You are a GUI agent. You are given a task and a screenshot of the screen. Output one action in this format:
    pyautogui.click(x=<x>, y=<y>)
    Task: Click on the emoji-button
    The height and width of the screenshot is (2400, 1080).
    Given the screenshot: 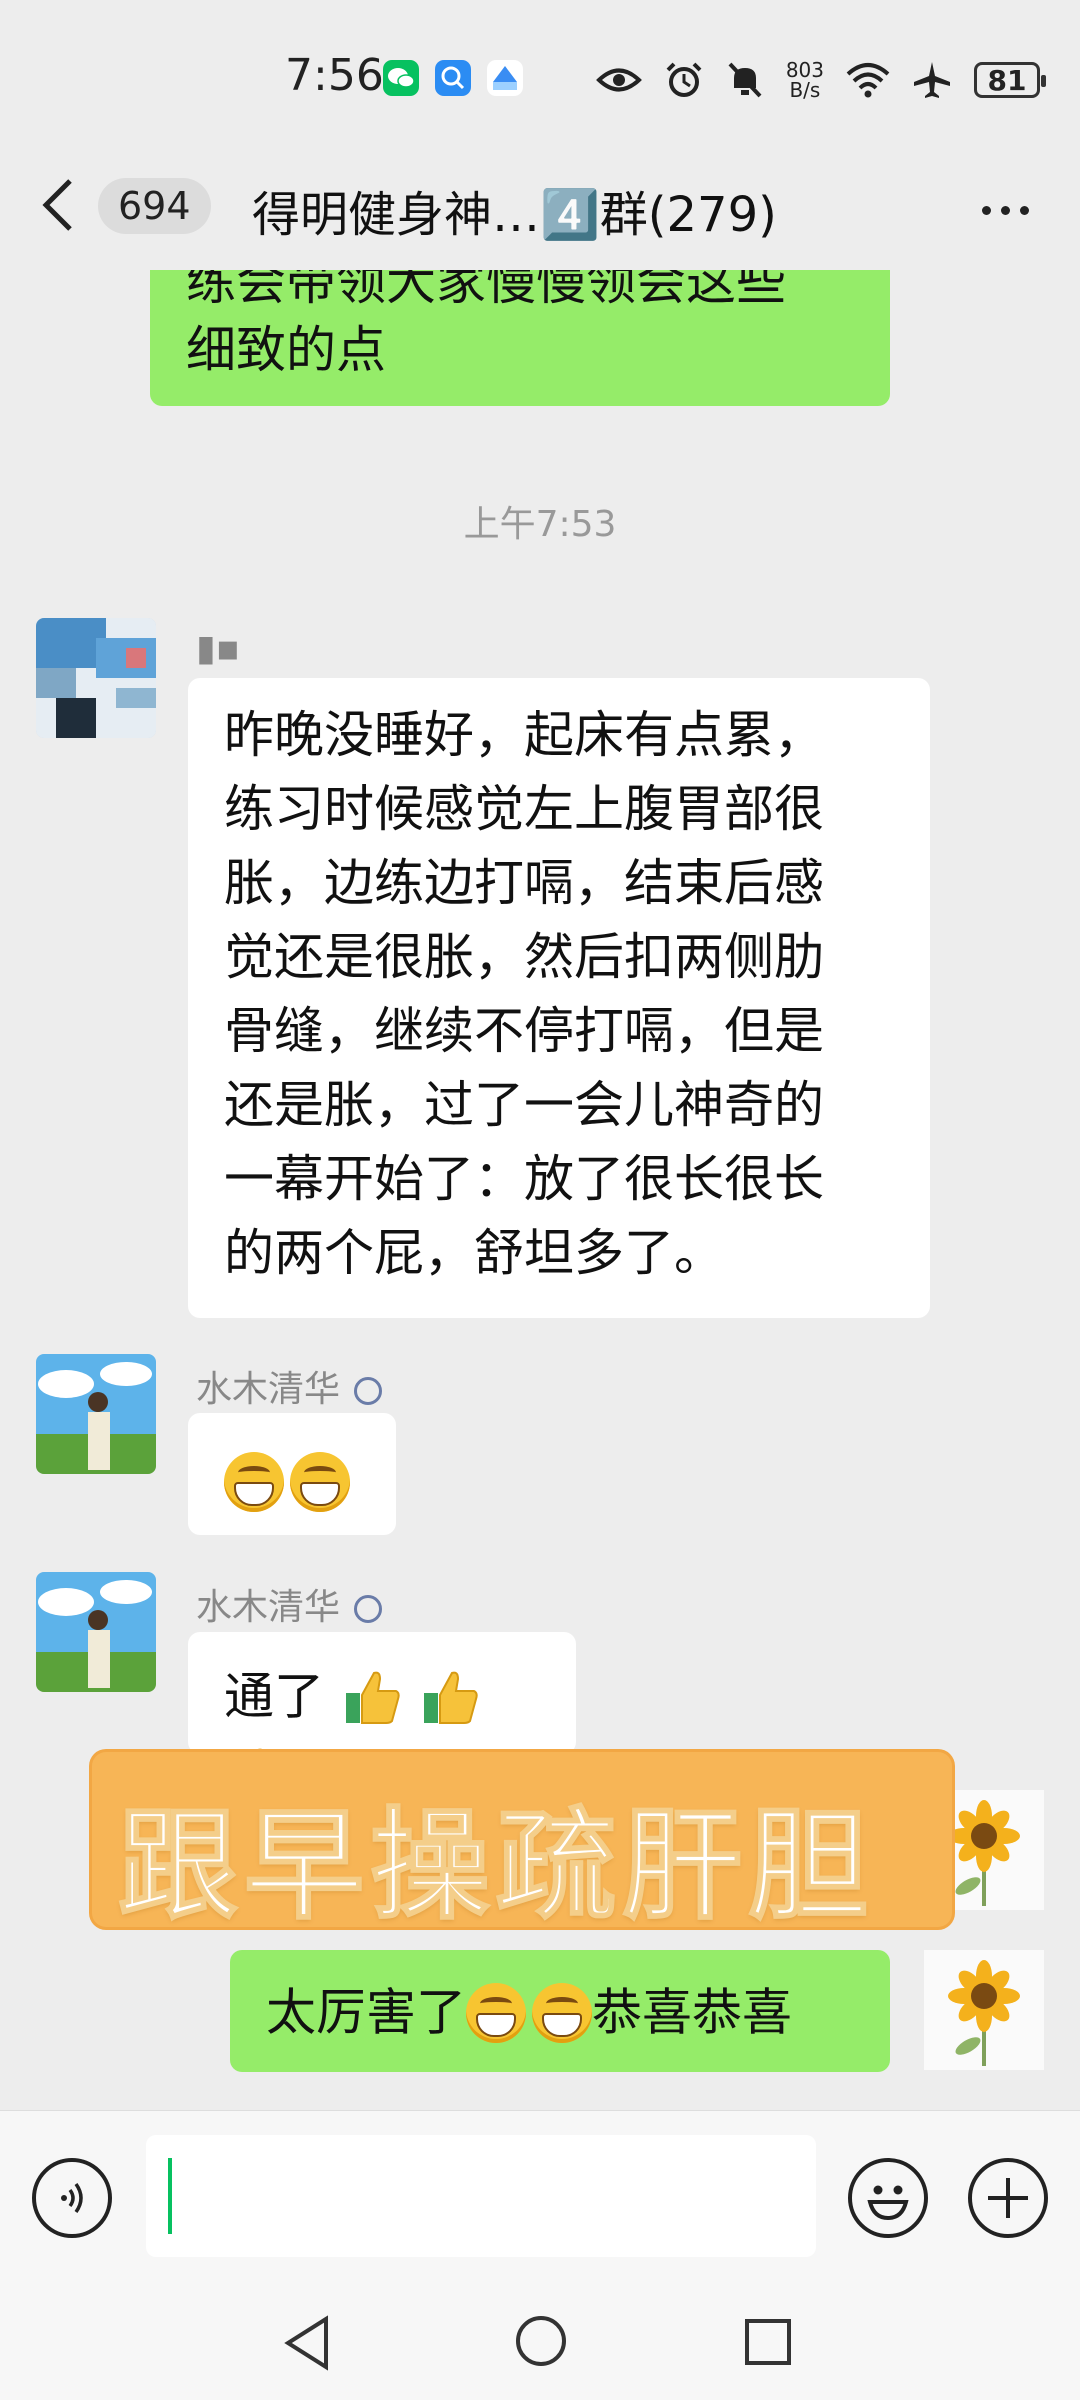 What is the action you would take?
    pyautogui.click(x=888, y=2198)
    